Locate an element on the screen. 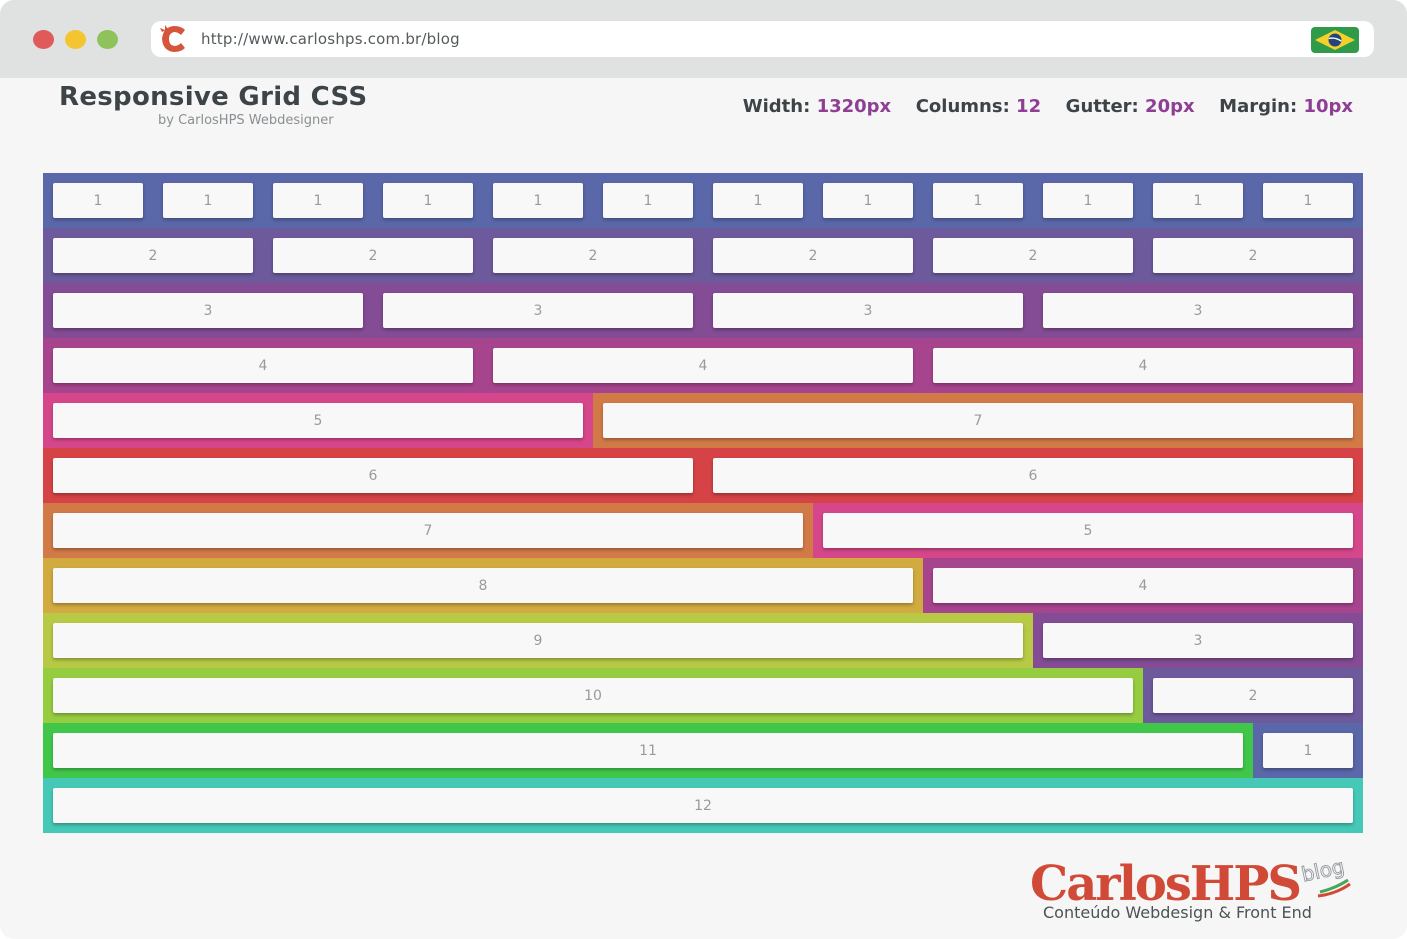  maximize-window-icon is located at coordinates (107, 39).